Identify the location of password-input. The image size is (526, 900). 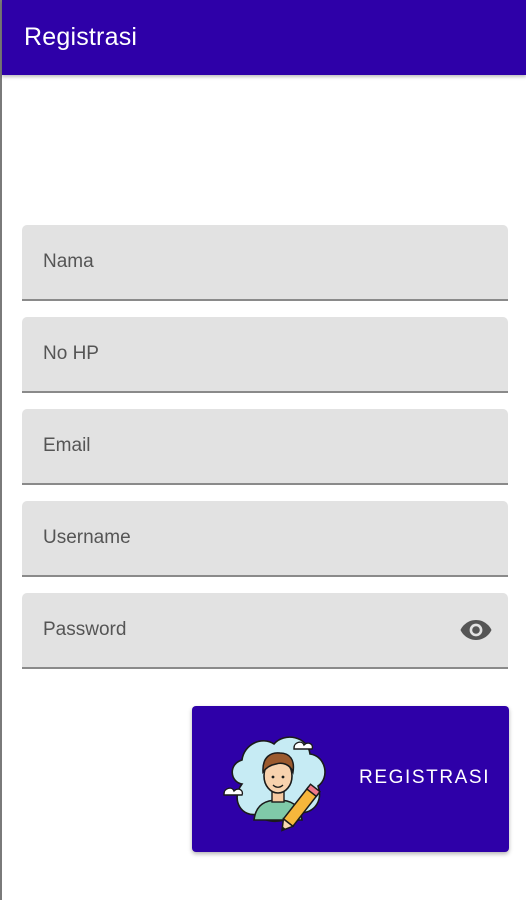
(265, 630).